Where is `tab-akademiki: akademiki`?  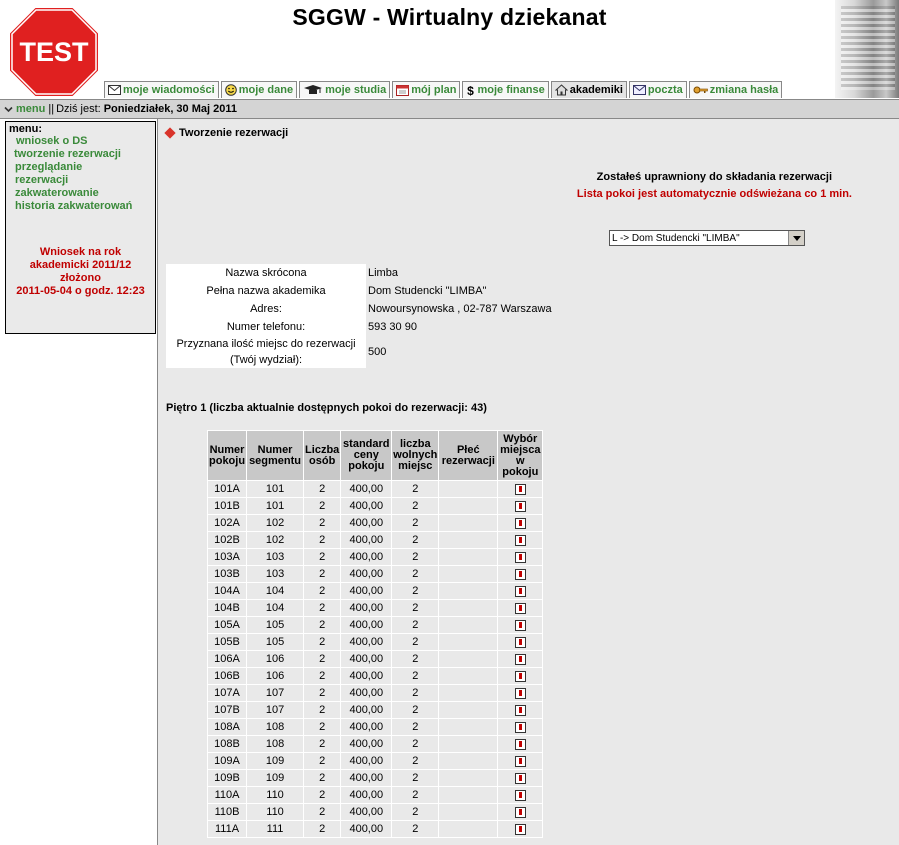 tab-akademiki: akademiki is located at coordinates (588, 89).